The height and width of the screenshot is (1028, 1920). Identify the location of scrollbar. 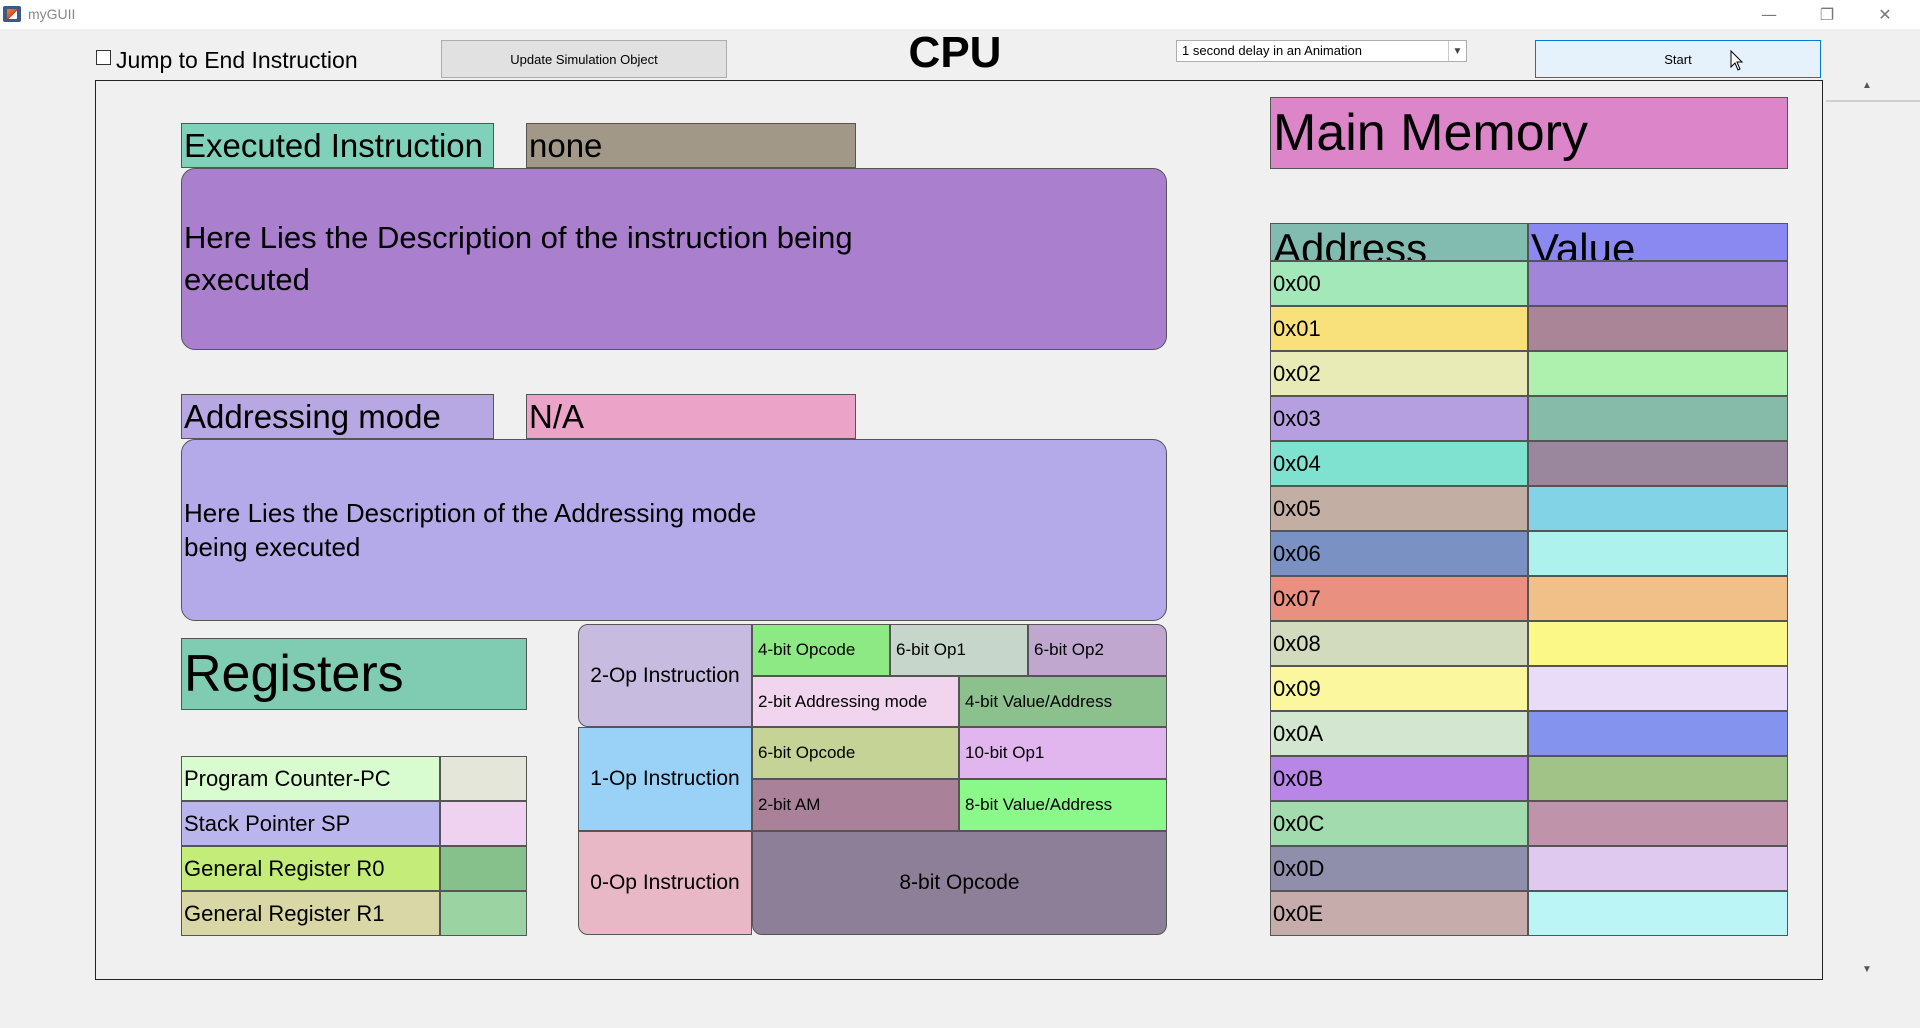
(1872, 530).